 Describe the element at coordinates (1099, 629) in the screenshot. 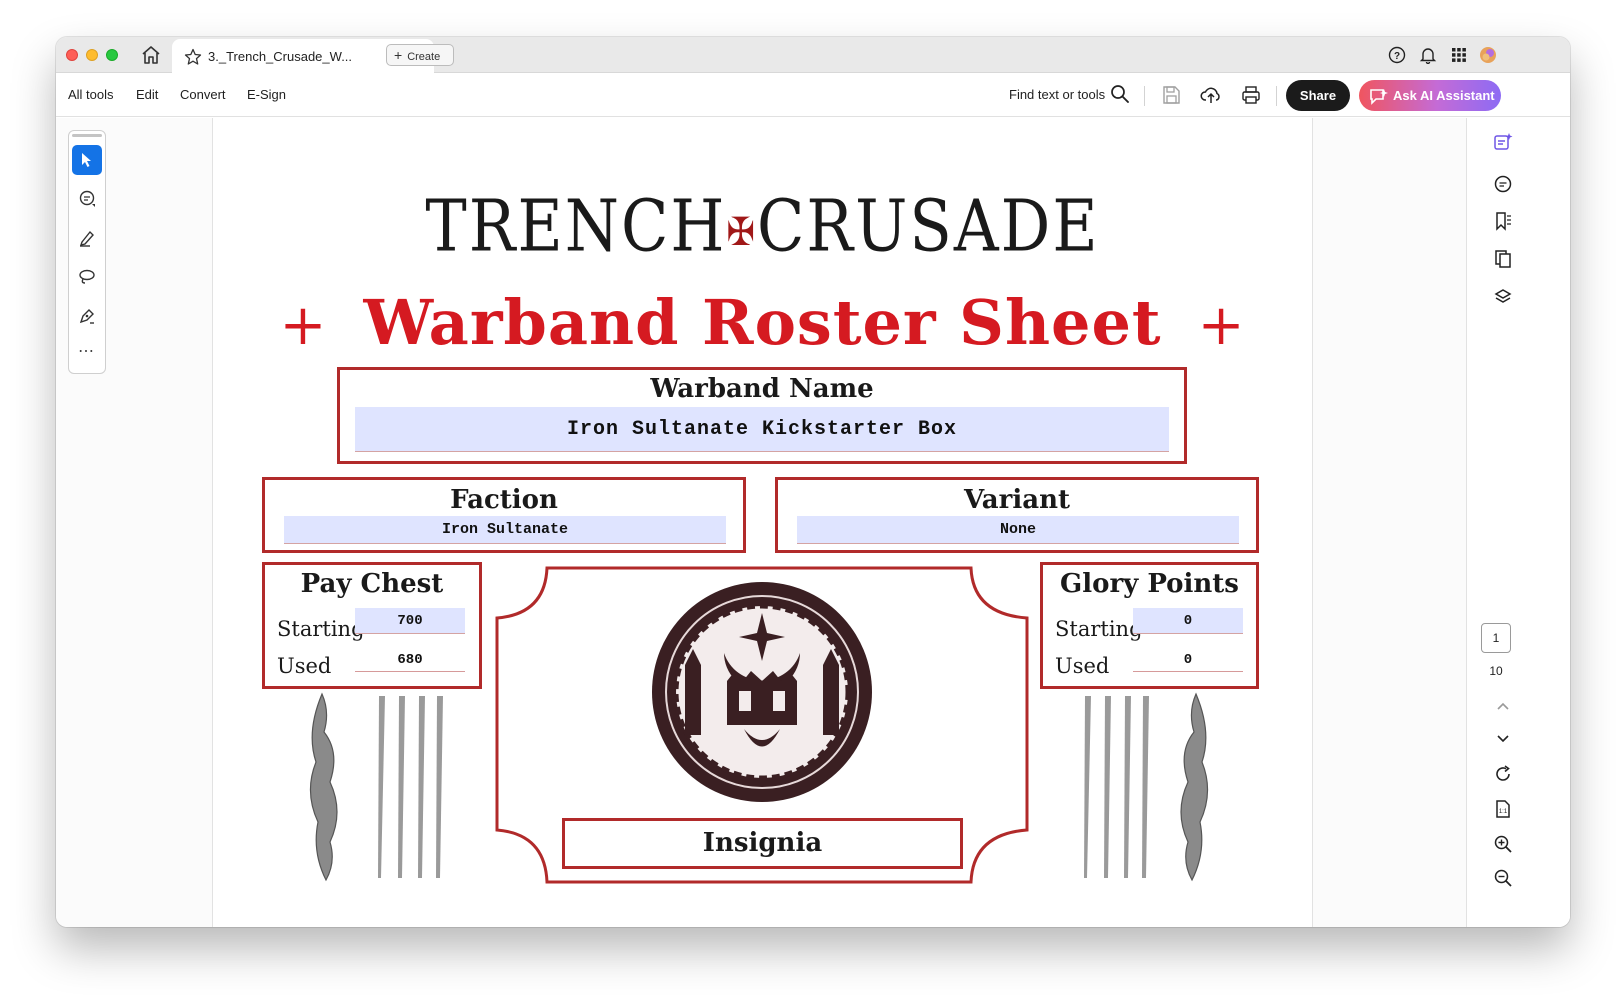

I see `glory-starting-label: Starting` at that location.